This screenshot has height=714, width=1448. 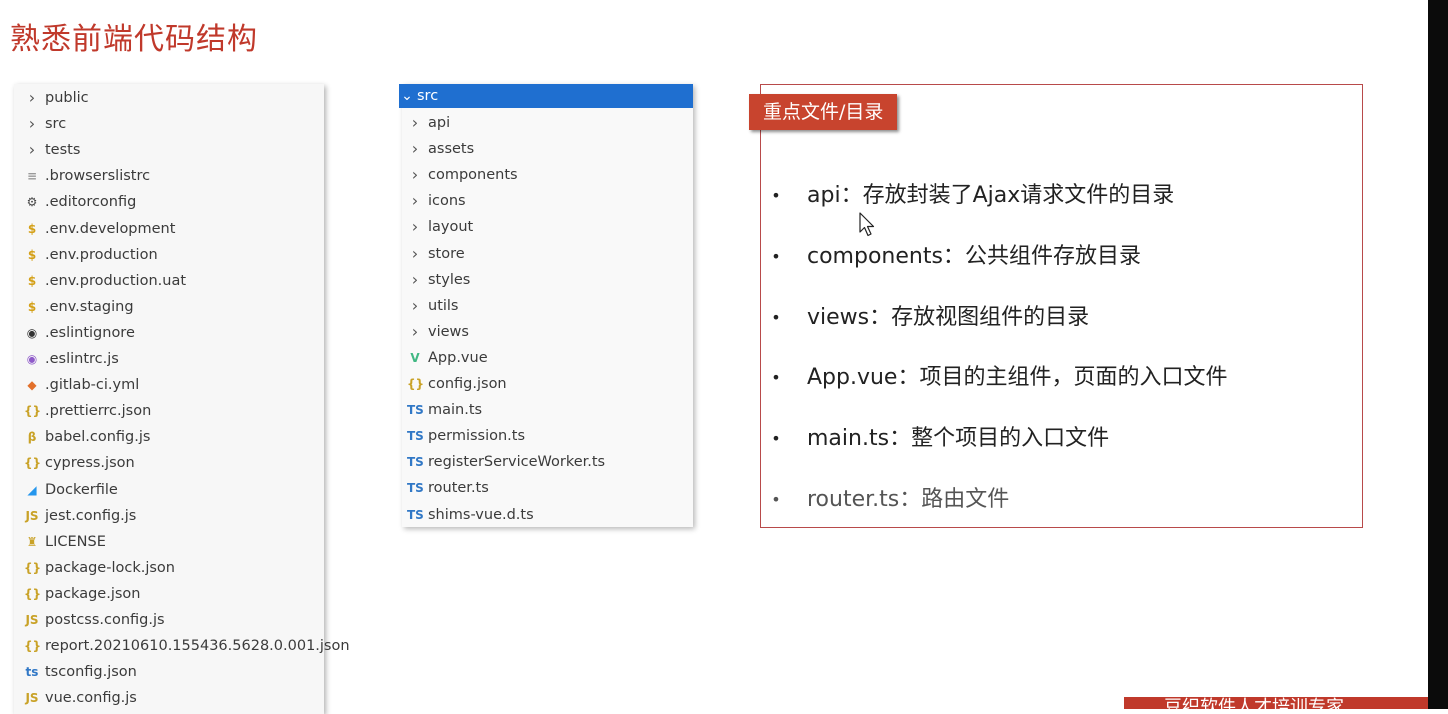 What do you see at coordinates (82, 359) in the screenshot?
I see `tree-item-label: .eslintrc.js` at bounding box center [82, 359].